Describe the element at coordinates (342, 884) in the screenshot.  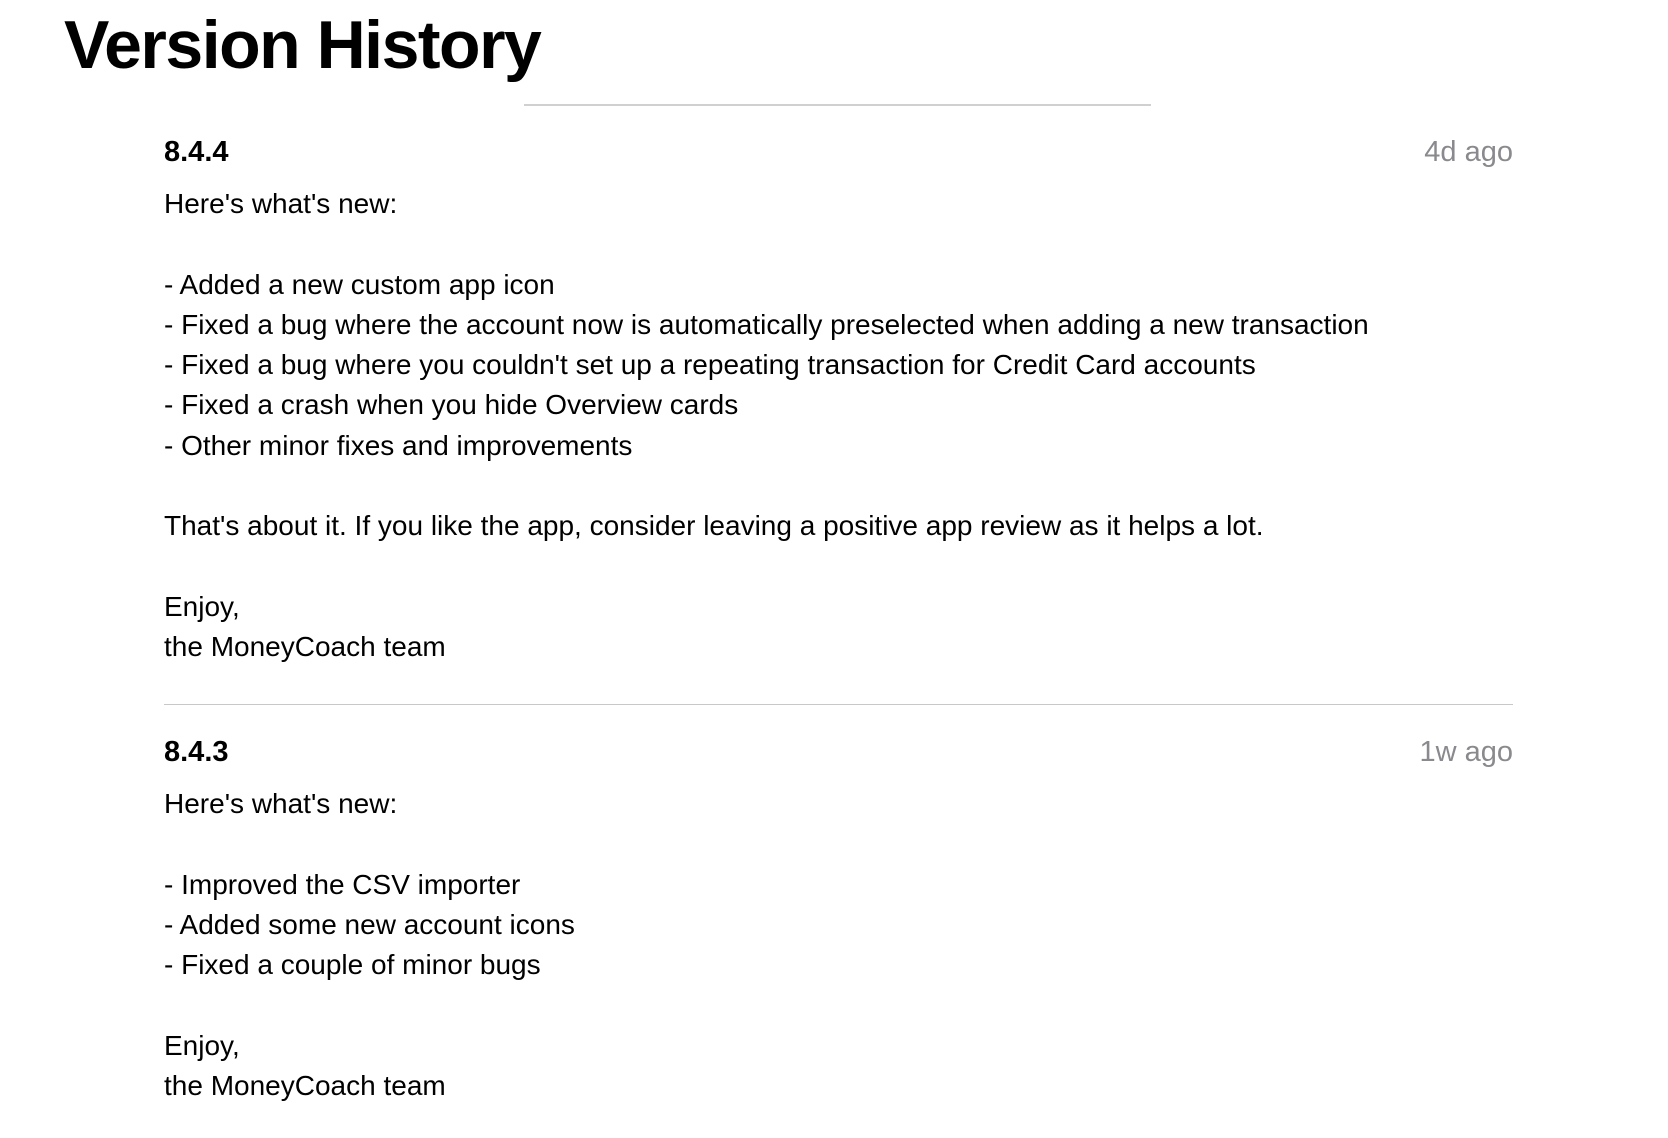
I see `release-note-line: - Improved the CSV importer` at that location.